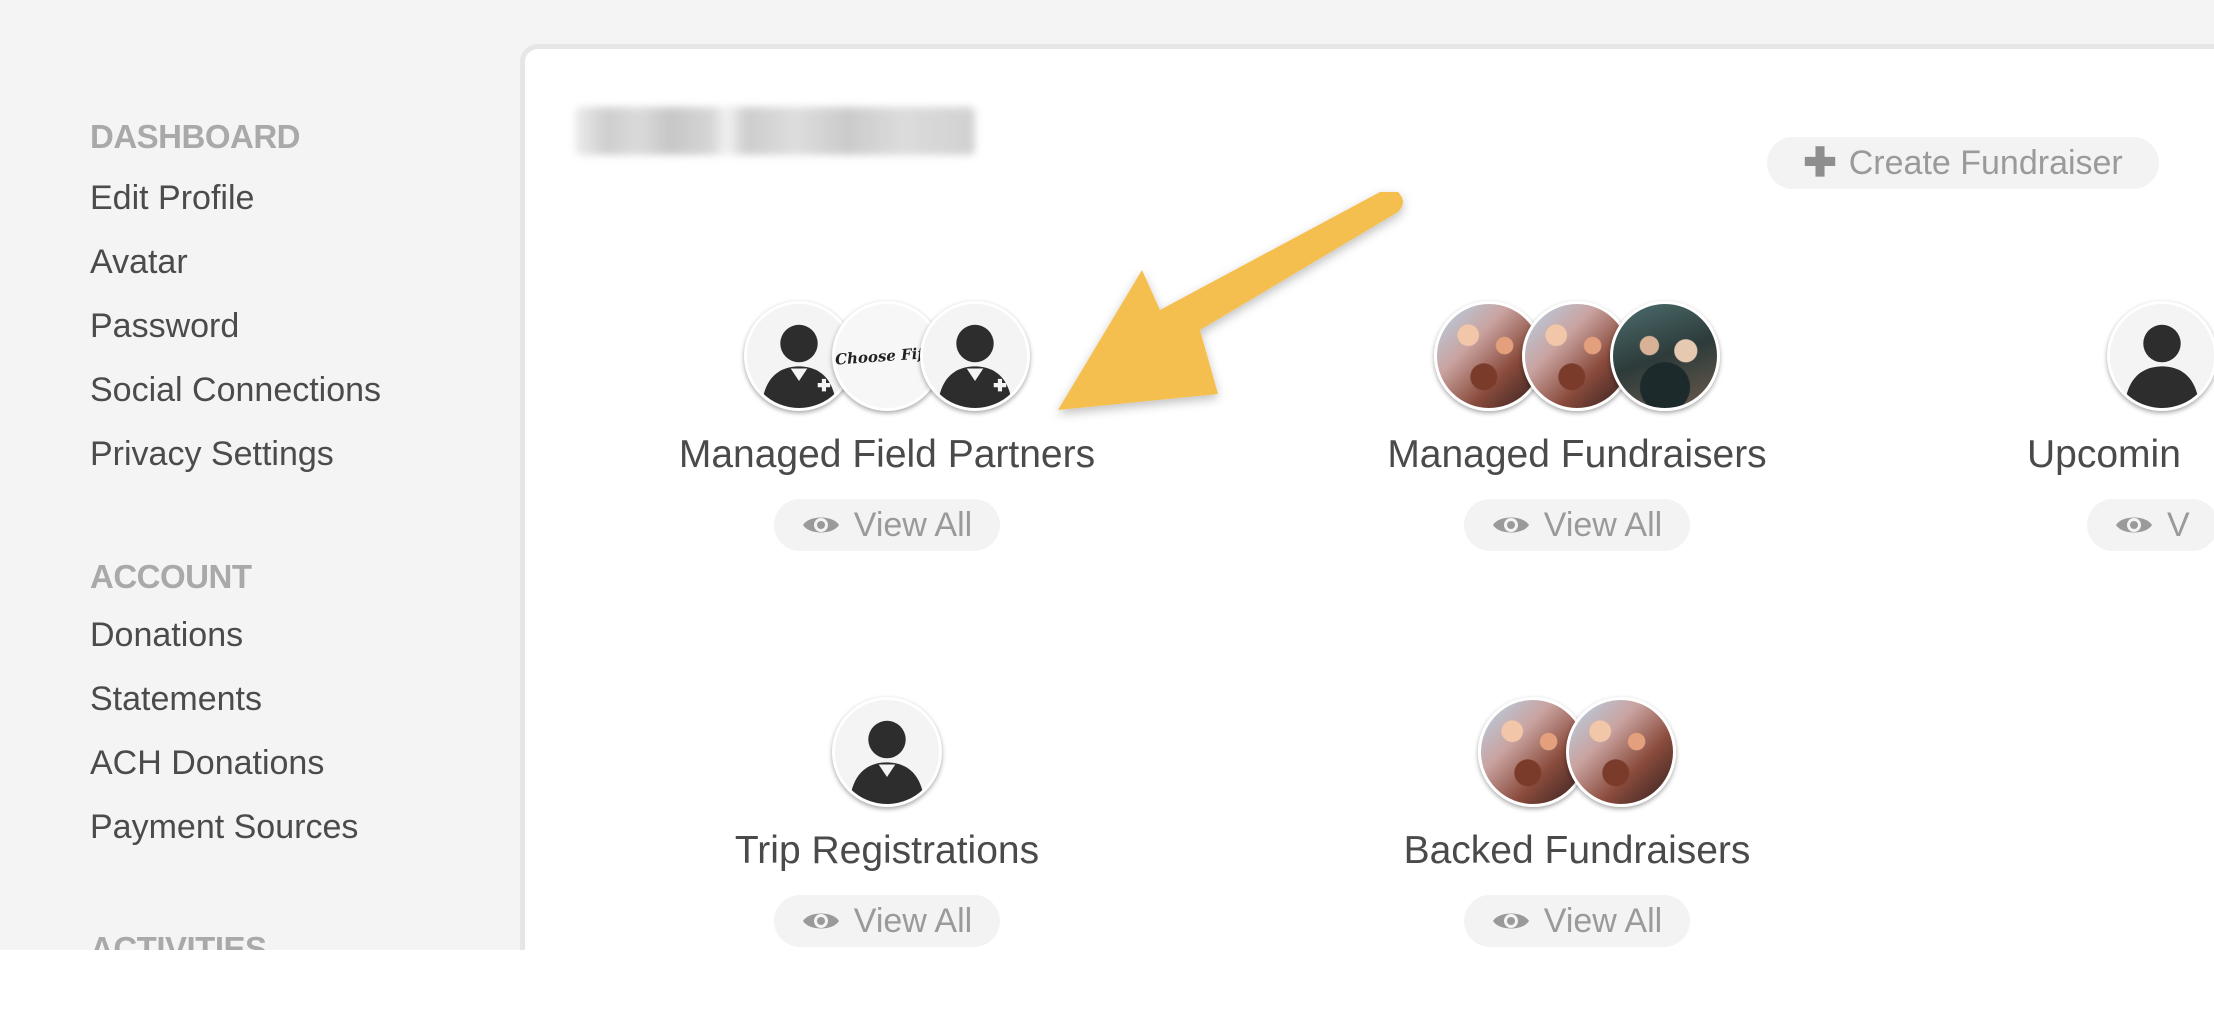  Describe the element at coordinates (207, 763) in the screenshot. I see `sidebar-item-ach-donations: ACH Donations` at that location.